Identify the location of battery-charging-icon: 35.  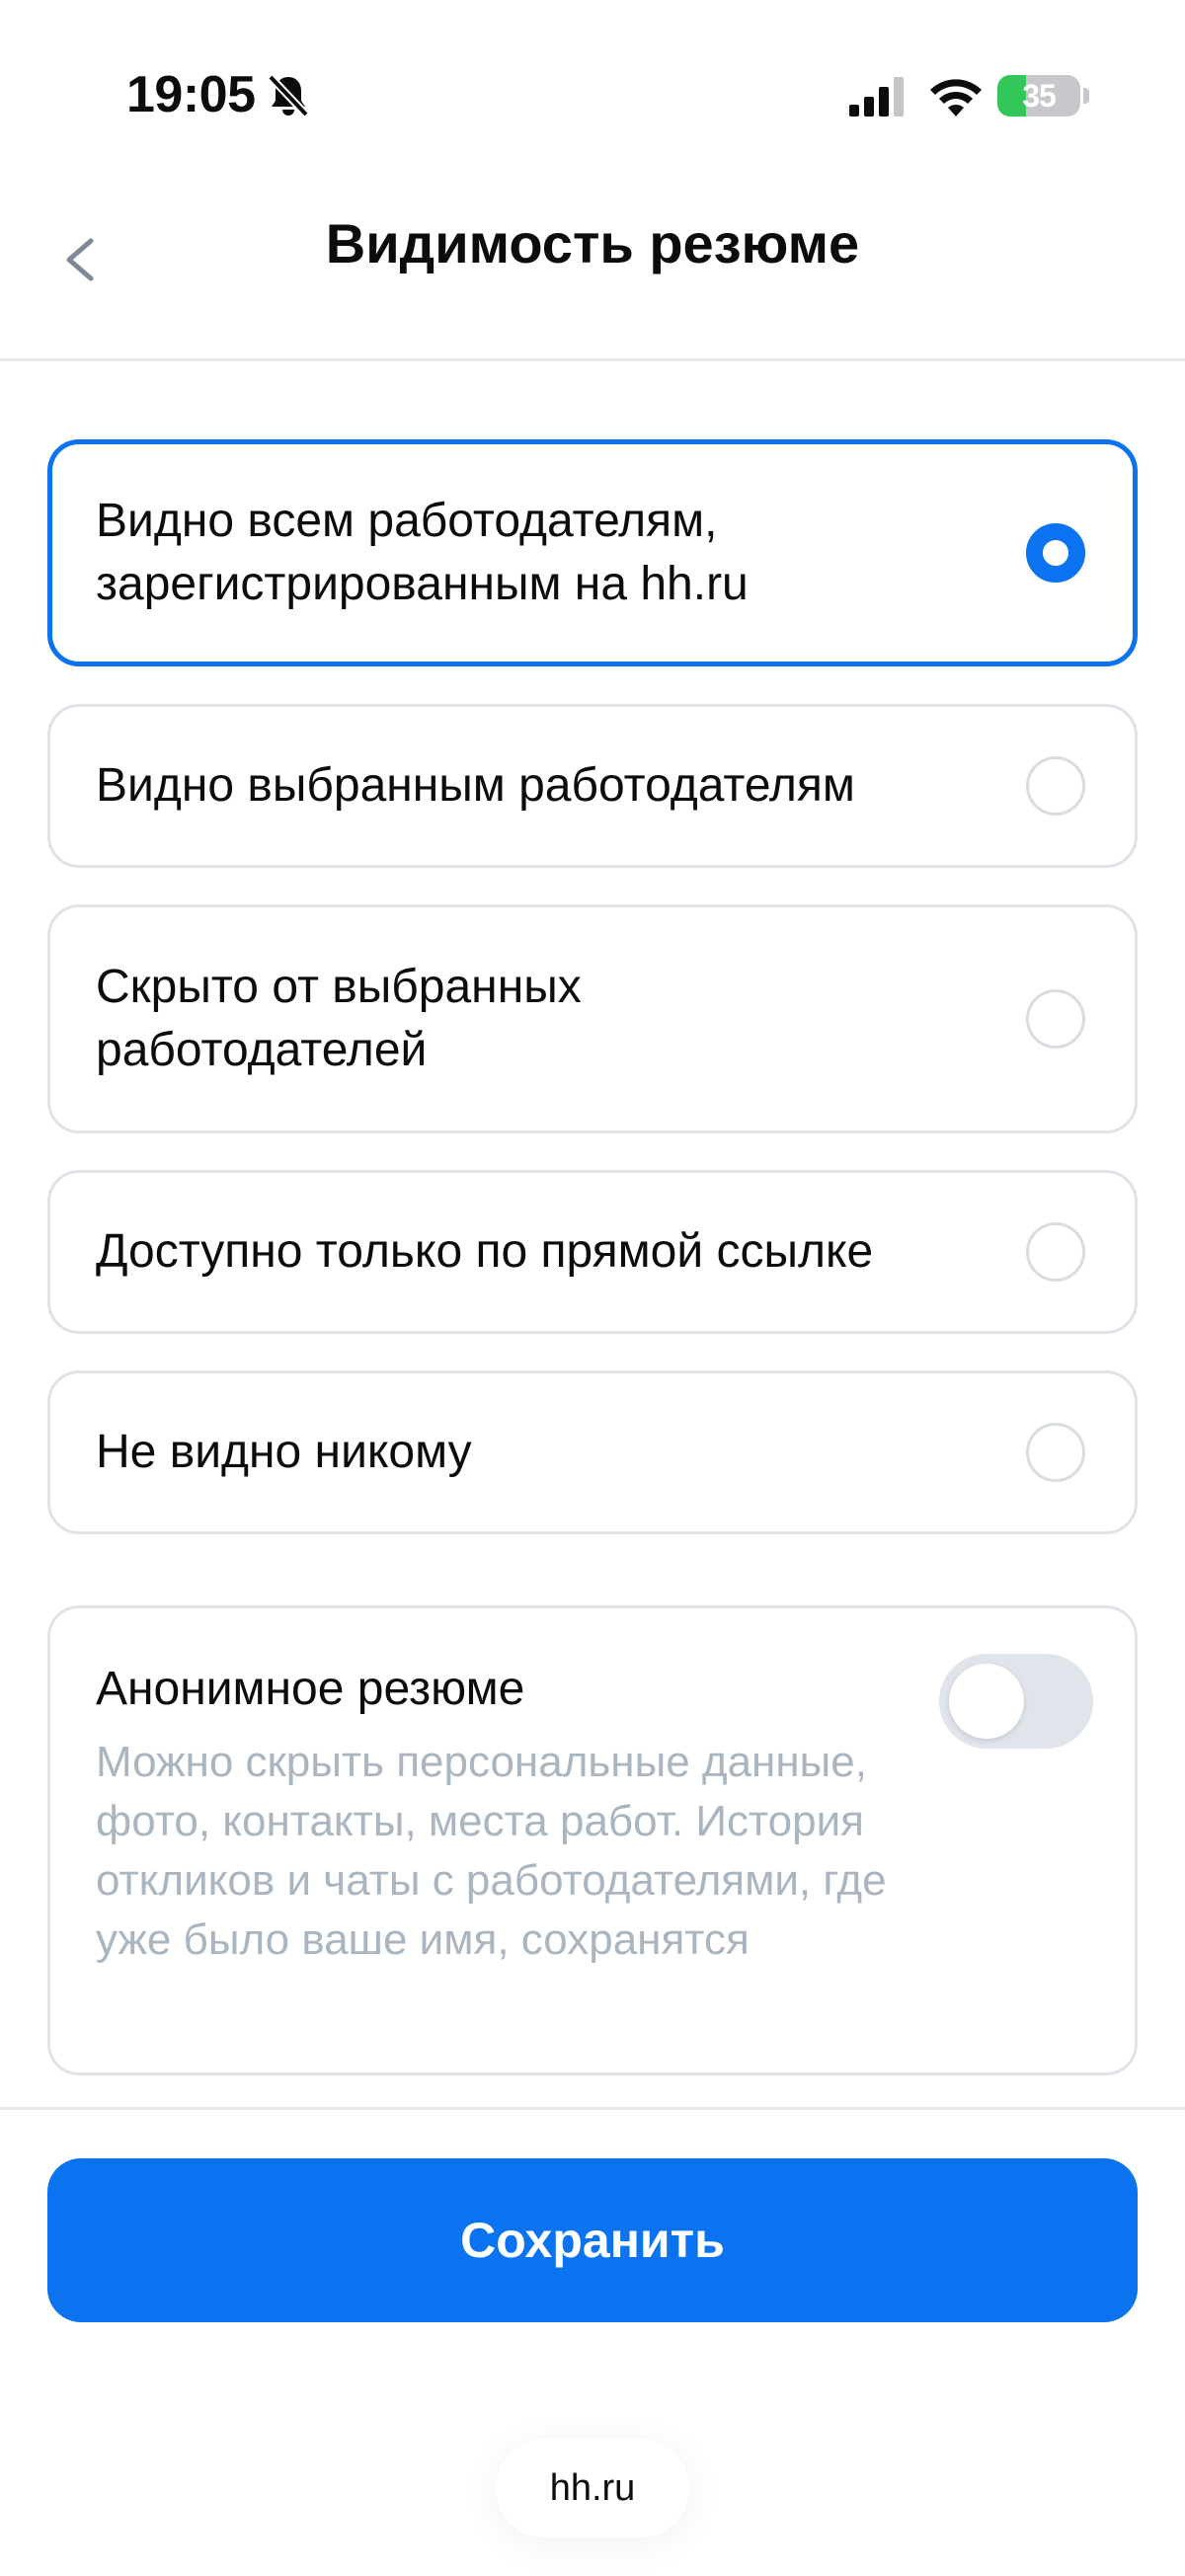
(1038, 96).